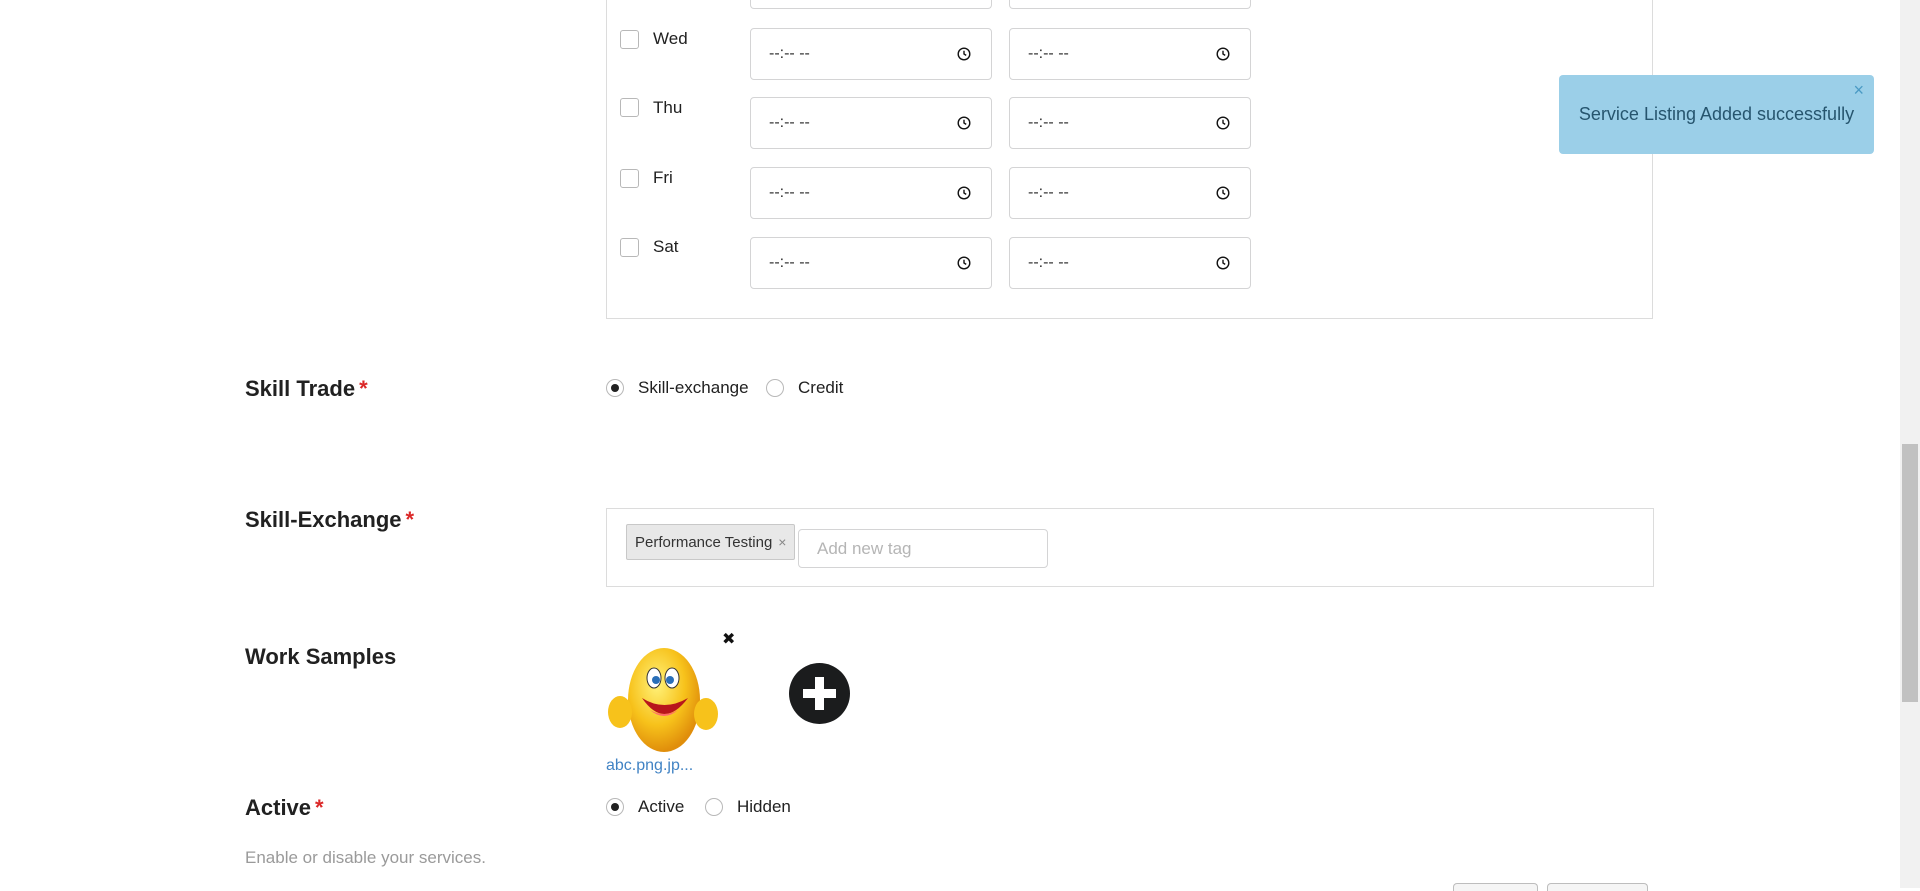 The width and height of the screenshot is (1920, 891). What do you see at coordinates (693, 388) in the screenshot?
I see `skill-trade-option-label: Skill-exchange` at bounding box center [693, 388].